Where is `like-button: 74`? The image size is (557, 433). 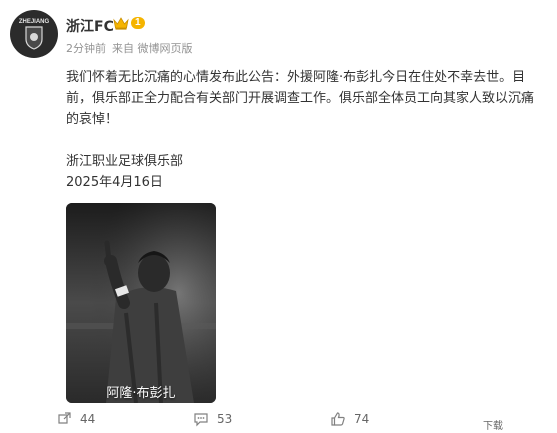
like-button: 74 is located at coordinates (349, 419).